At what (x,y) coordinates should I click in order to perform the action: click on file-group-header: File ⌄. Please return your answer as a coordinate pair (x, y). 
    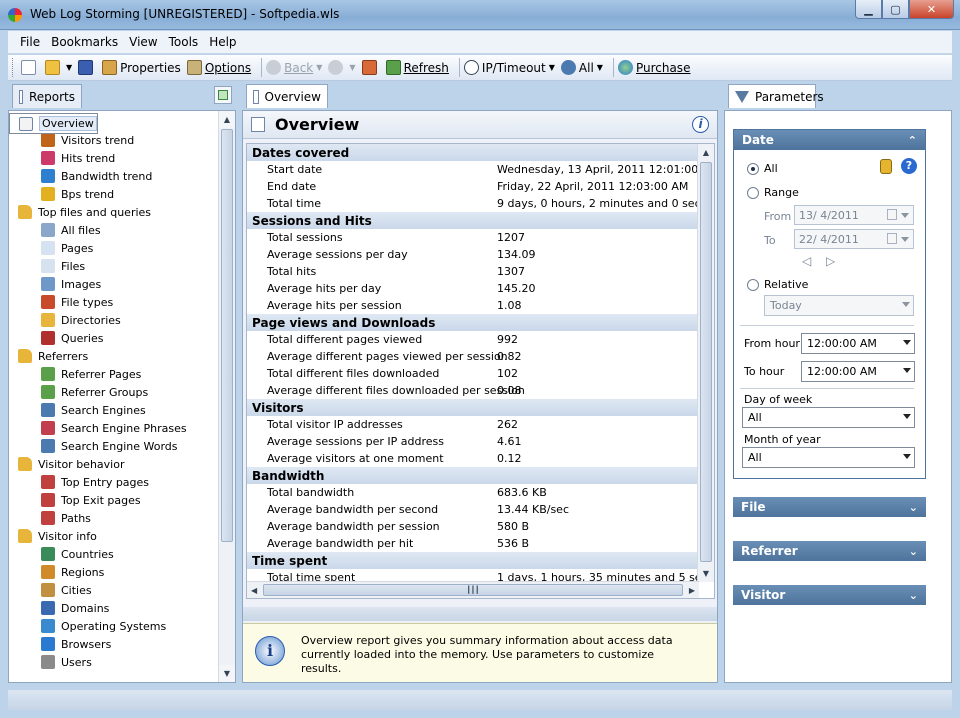
    Looking at the image, I should click on (829, 507).